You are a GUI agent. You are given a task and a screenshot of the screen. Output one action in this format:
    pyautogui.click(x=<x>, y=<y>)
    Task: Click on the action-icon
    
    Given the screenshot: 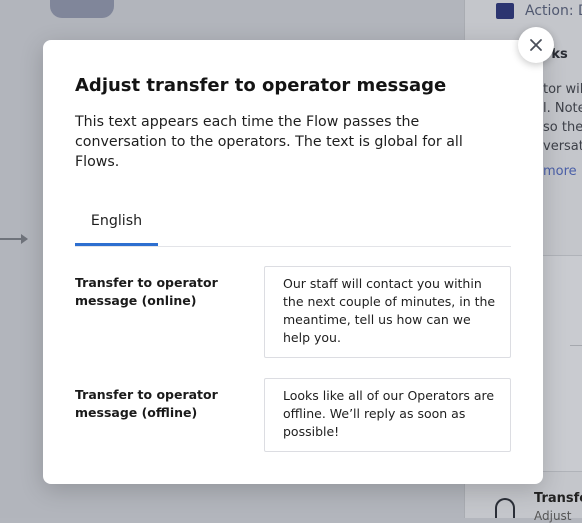 What is the action you would take?
    pyautogui.click(x=505, y=11)
    